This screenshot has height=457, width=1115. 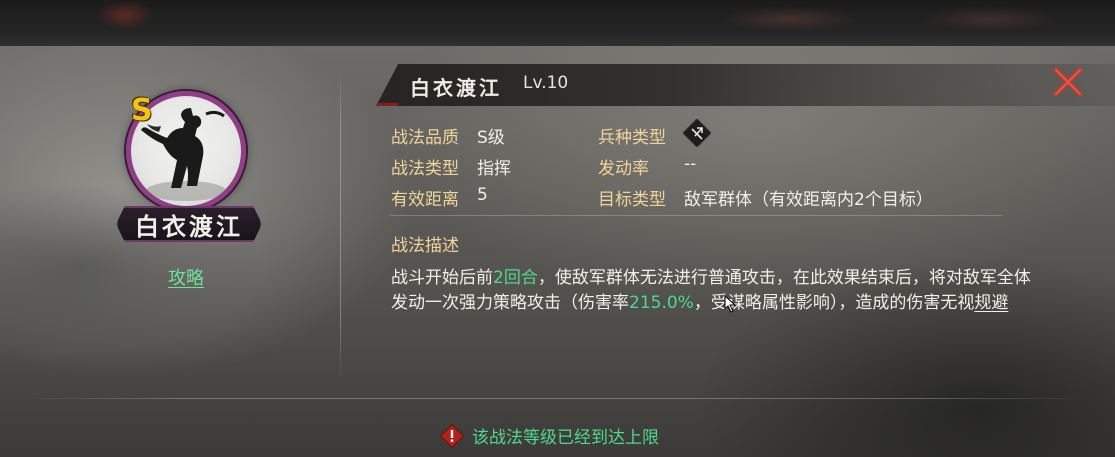 I want to click on portrait-name: 白衣渡江, so click(x=189, y=226).